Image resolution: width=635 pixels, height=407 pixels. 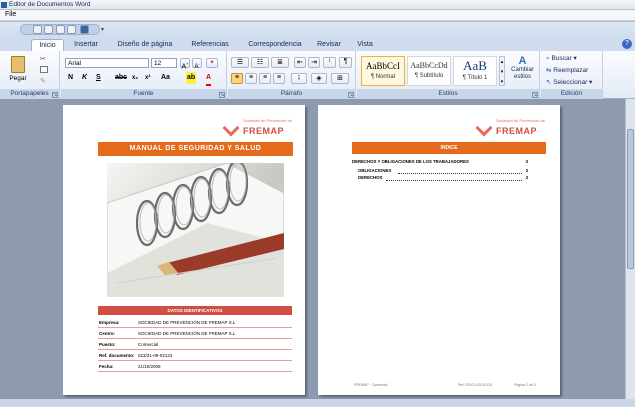 I want to click on change-styles-button: A Cambiar estilos, so click(x=522, y=71).